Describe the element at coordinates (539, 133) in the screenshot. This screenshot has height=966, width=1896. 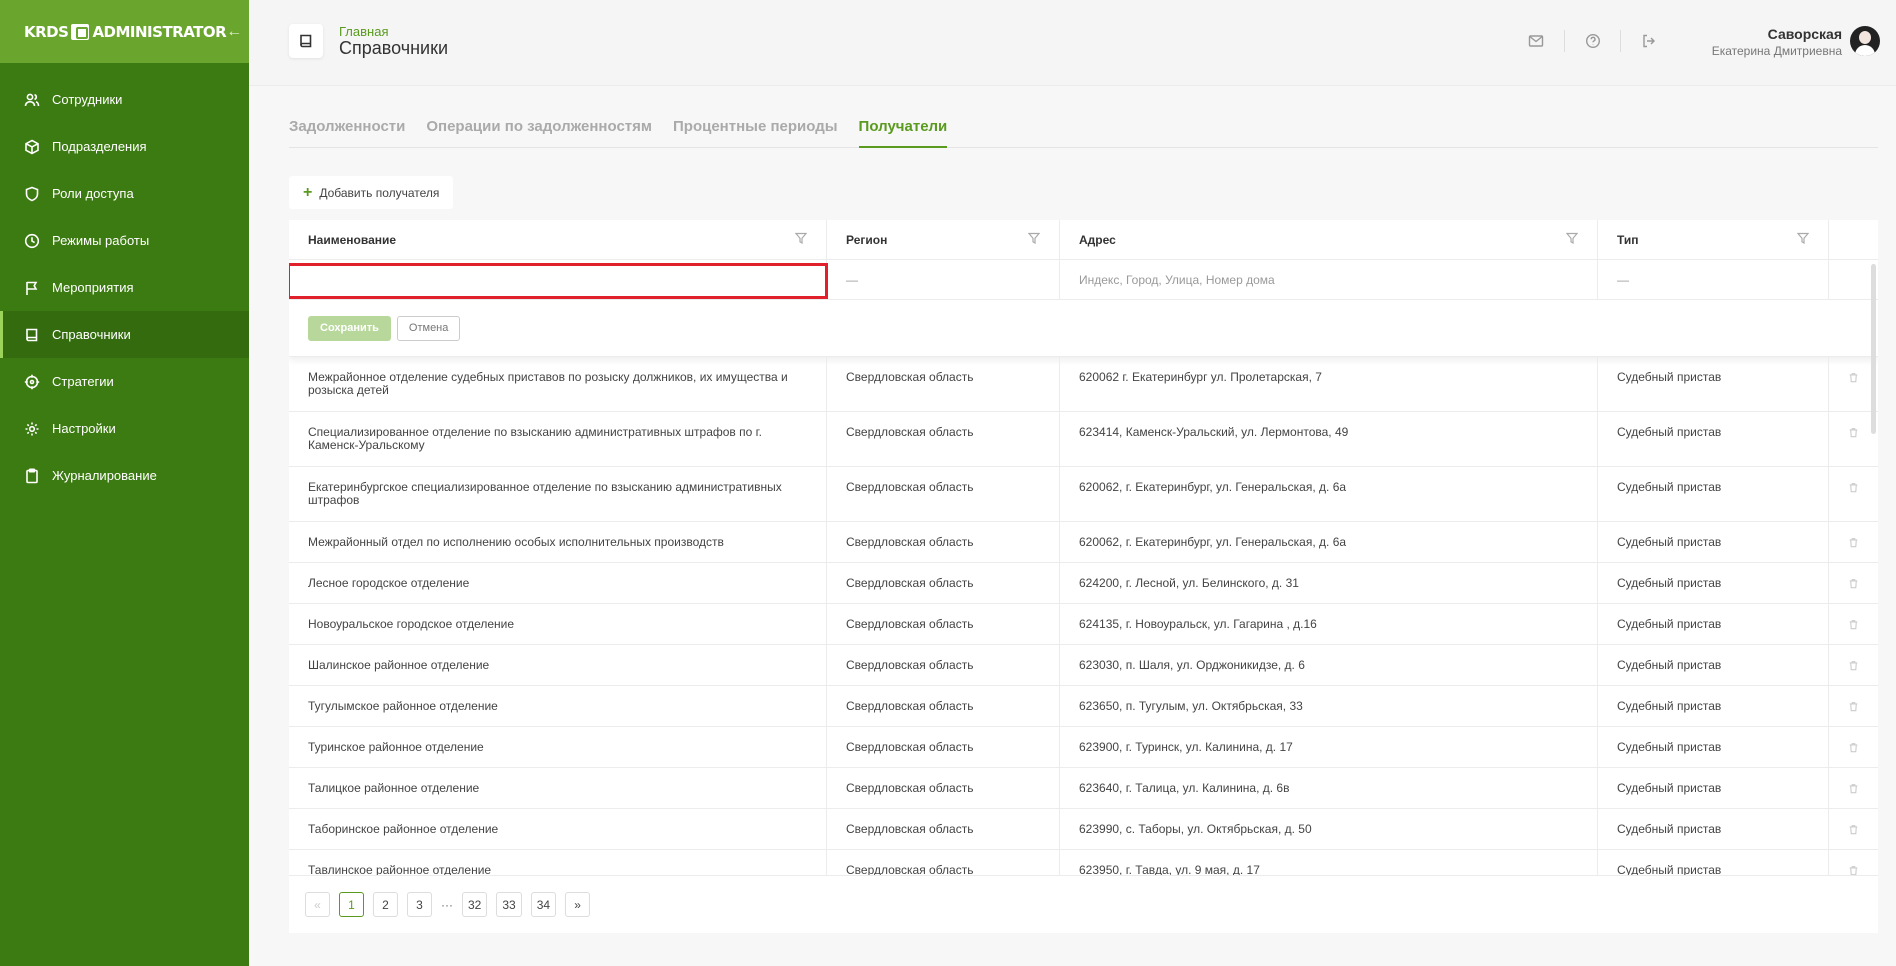
I see `tab-debt-operations: Операции по задолженностям` at that location.